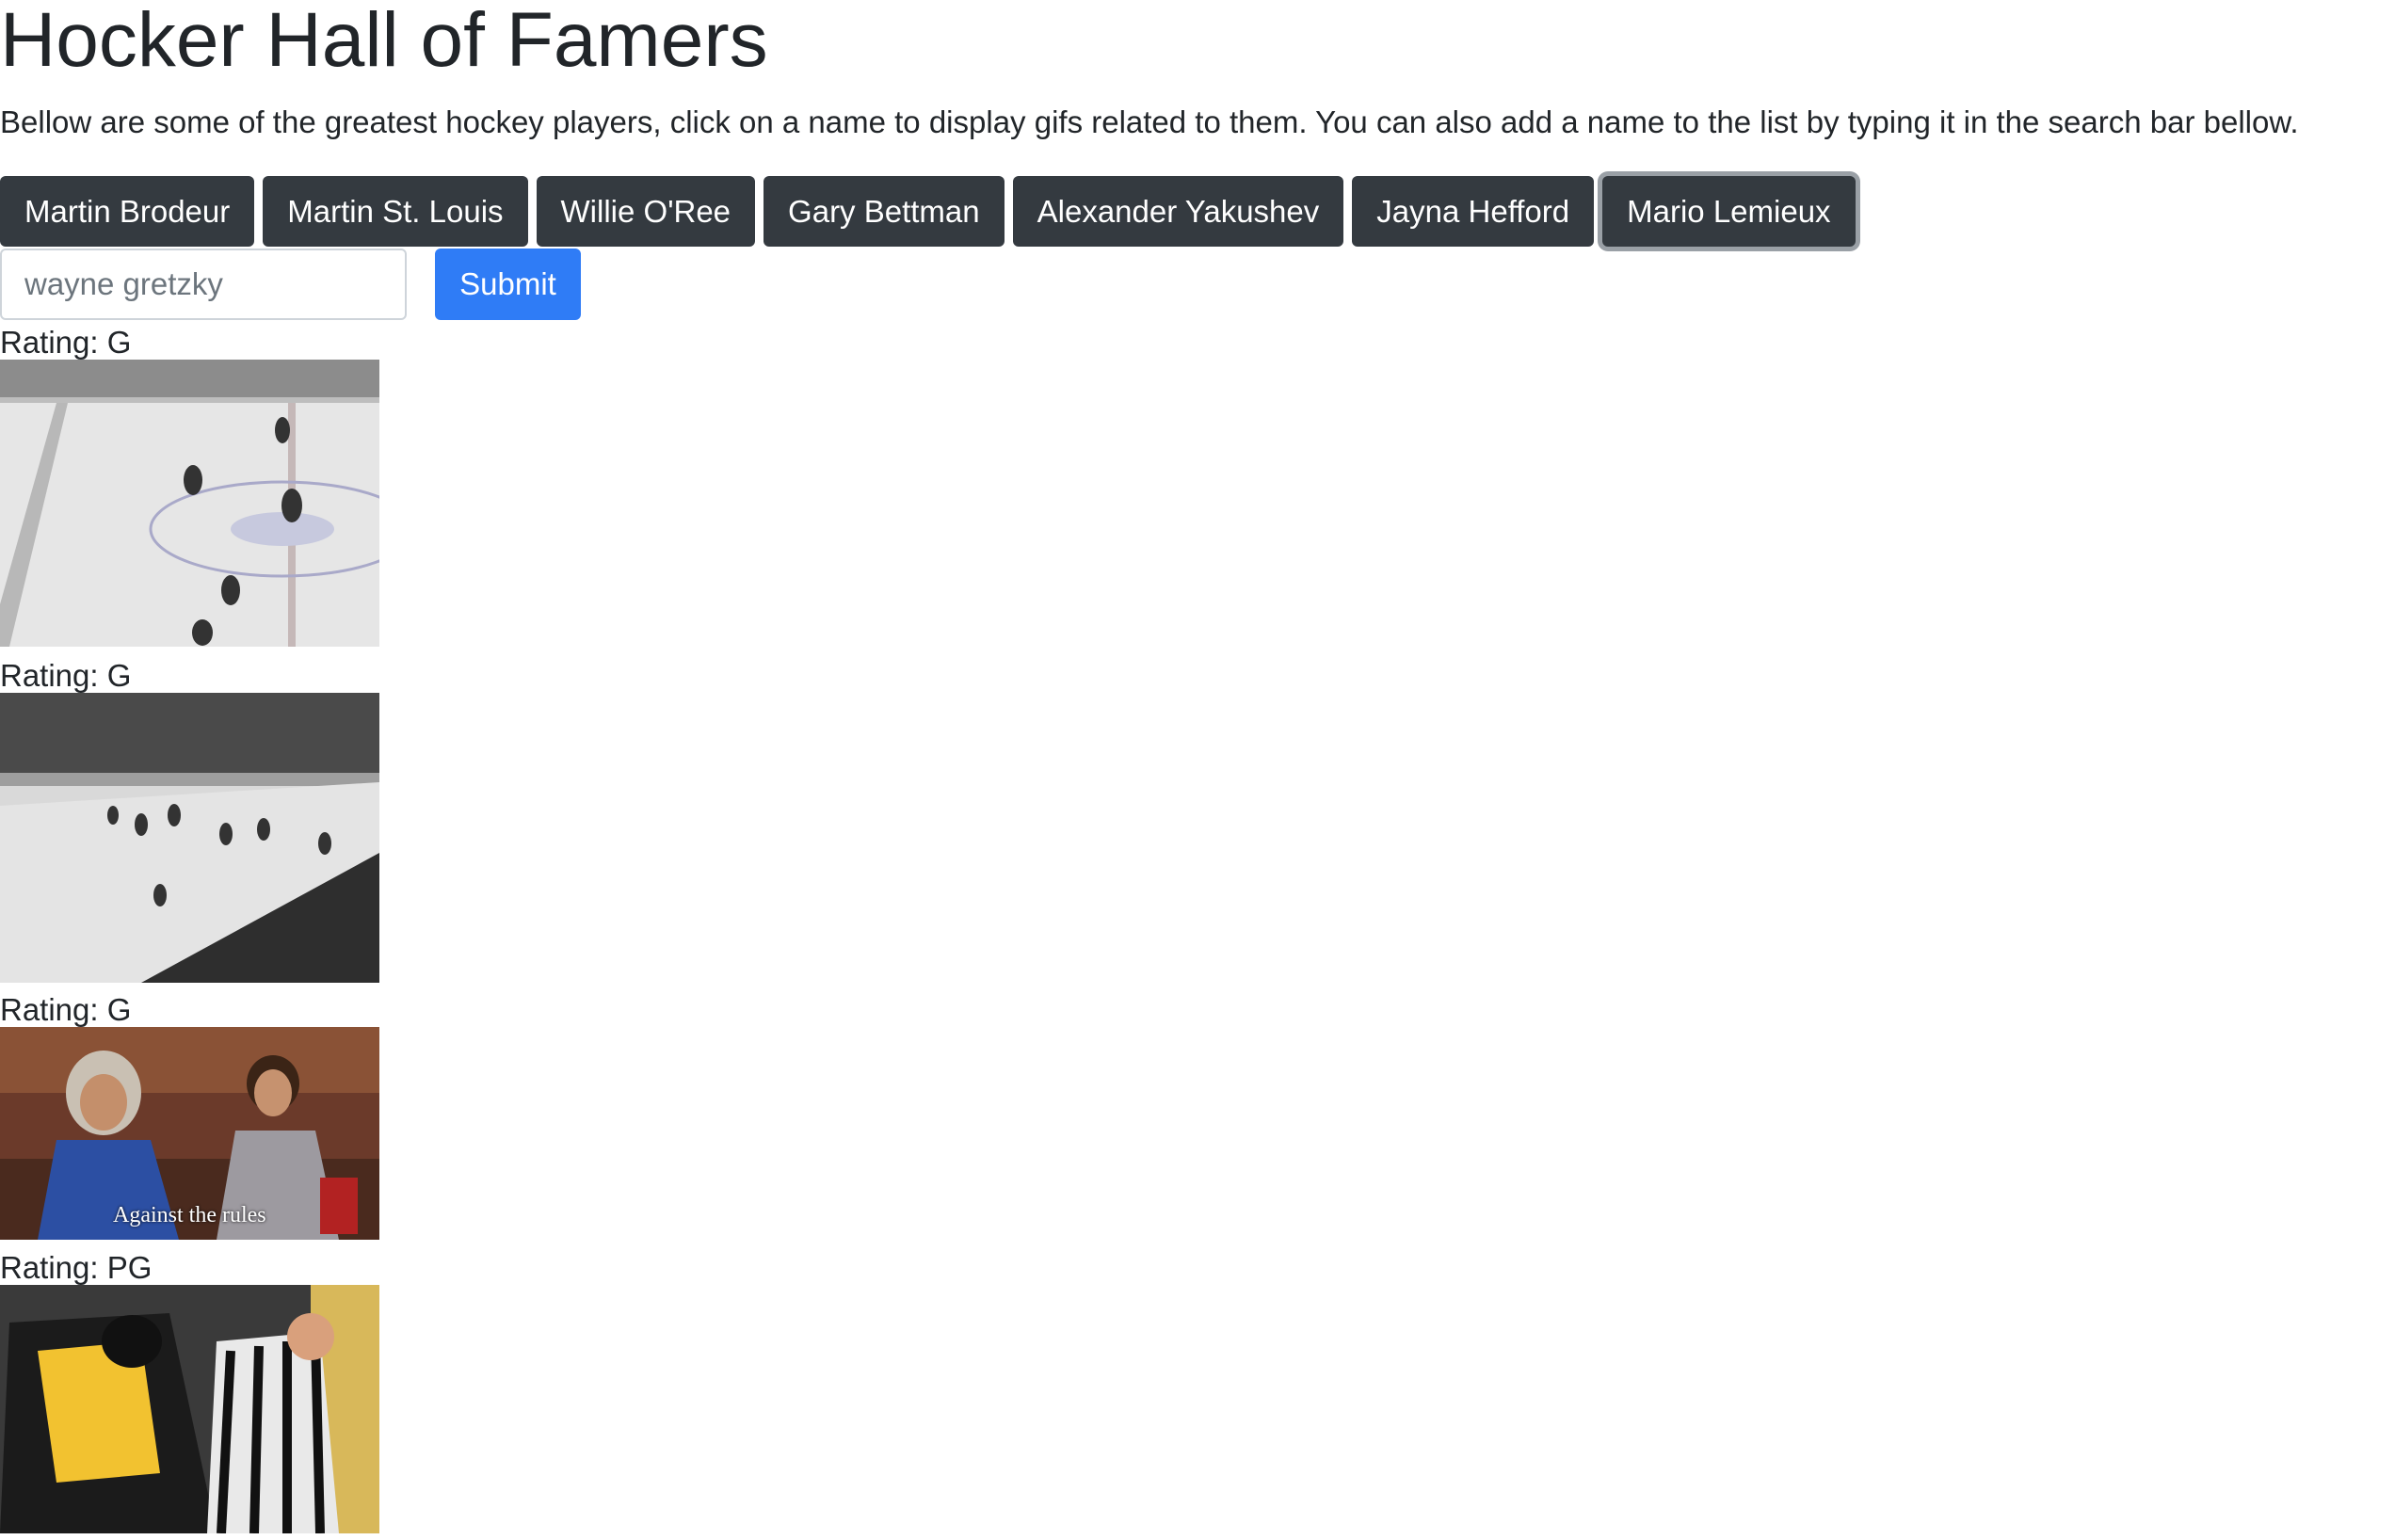 The height and width of the screenshot is (1540, 2395). What do you see at coordinates (1729, 211) in the screenshot?
I see `player-button-mario-lemieux: Mario Lemieux` at bounding box center [1729, 211].